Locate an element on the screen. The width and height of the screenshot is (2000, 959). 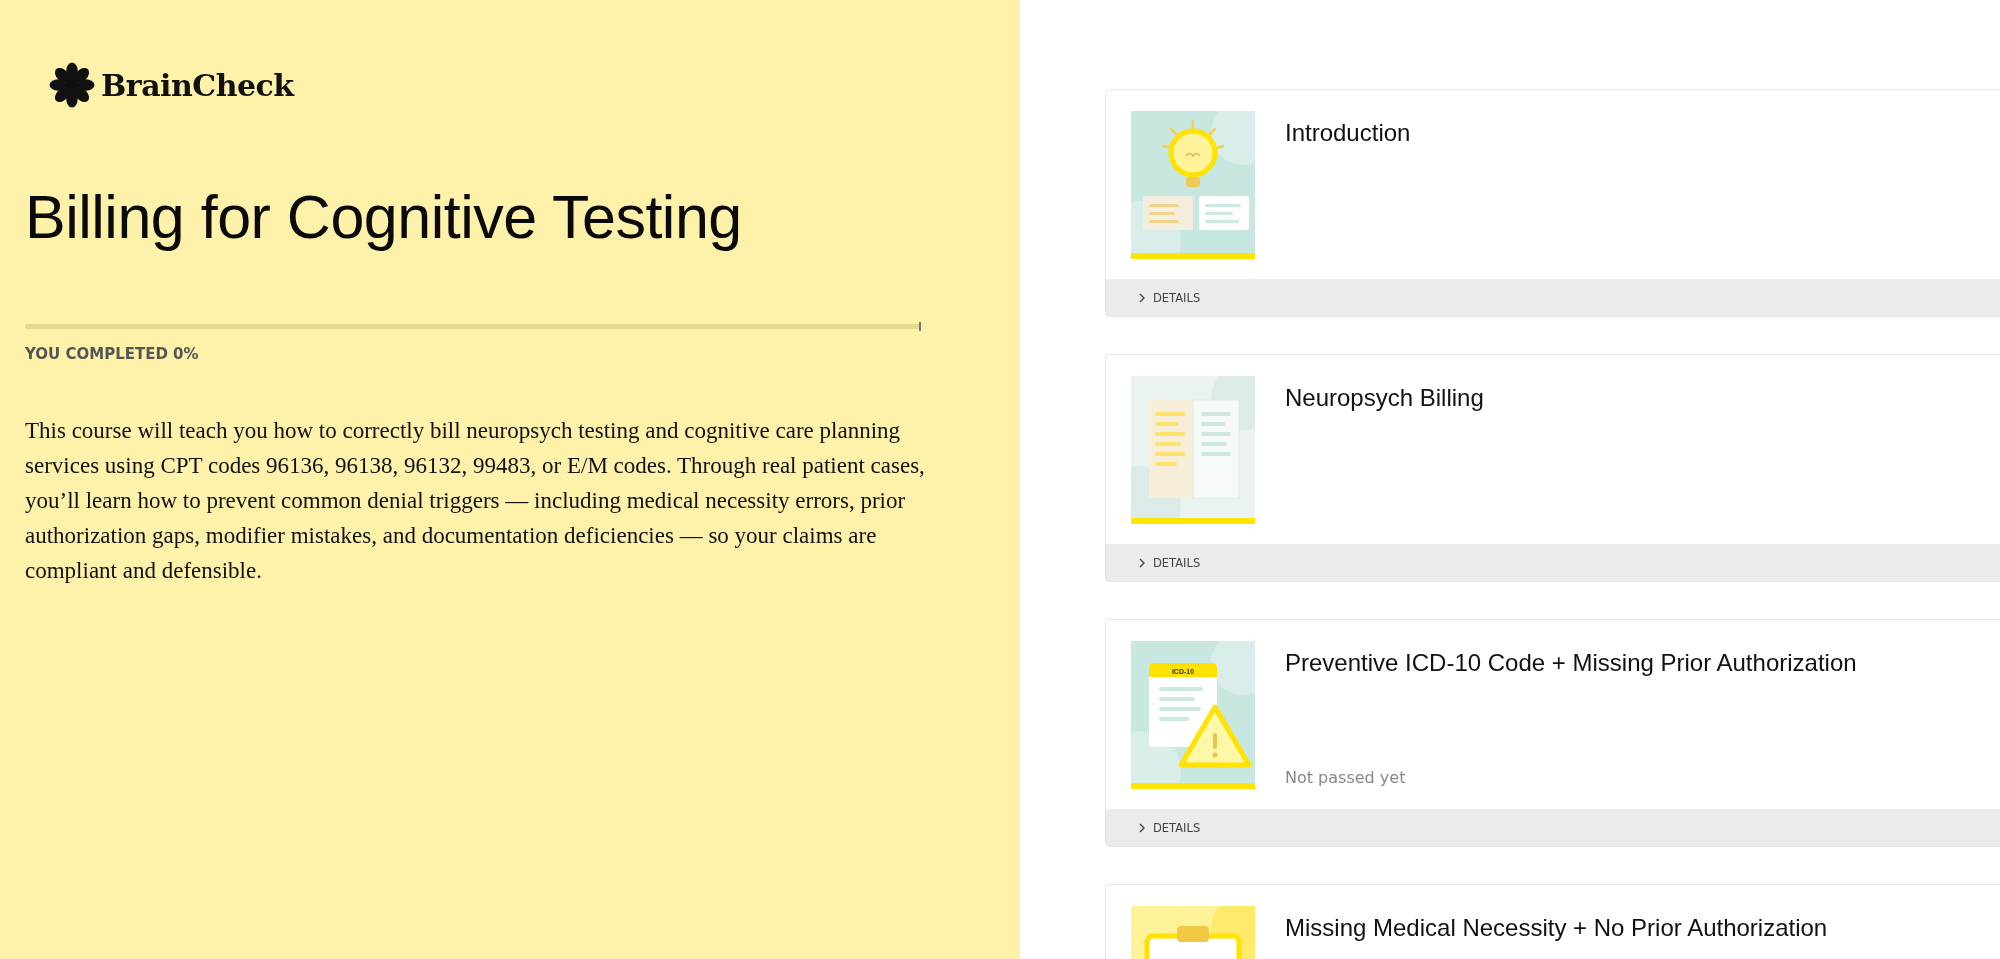
brand-name: BrainCheck is located at coordinates (197, 85).